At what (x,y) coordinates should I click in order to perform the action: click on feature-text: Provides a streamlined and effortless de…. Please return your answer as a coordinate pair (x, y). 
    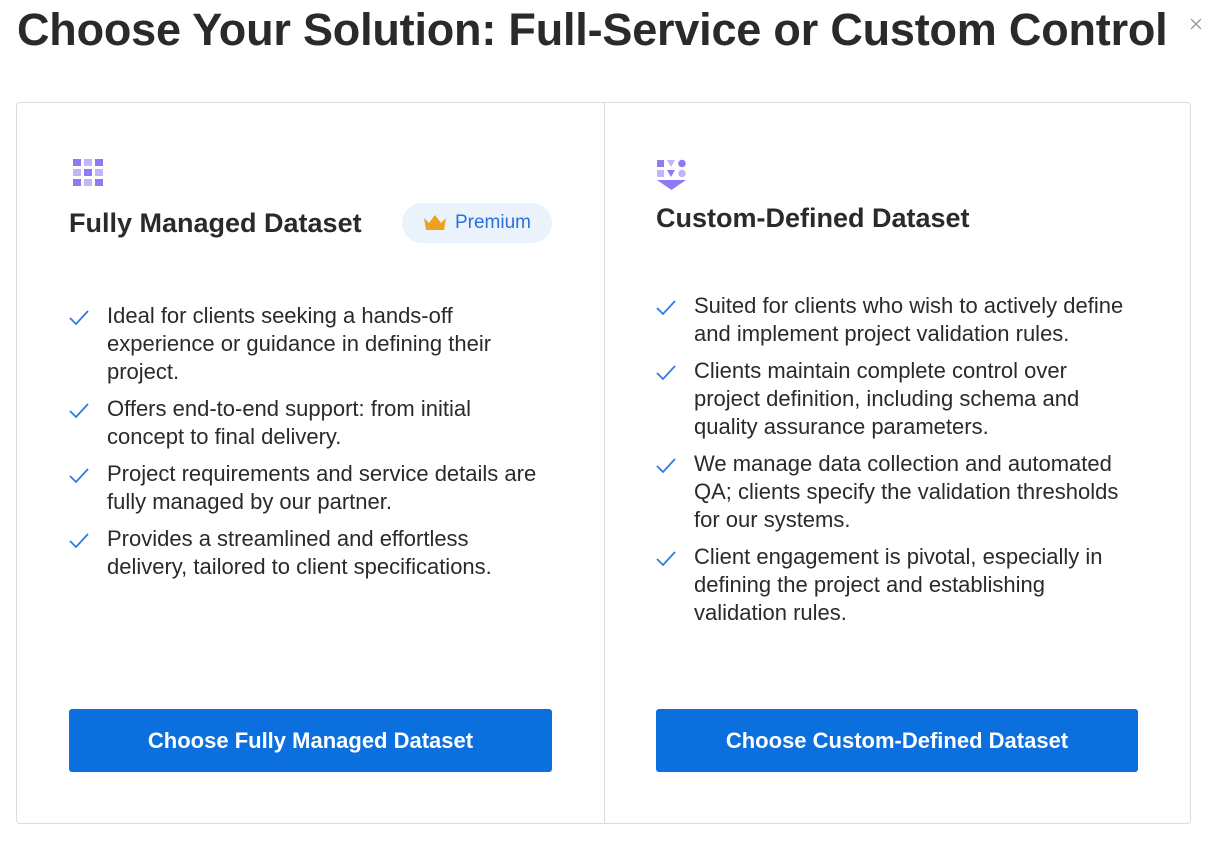
    Looking at the image, I should click on (299, 552).